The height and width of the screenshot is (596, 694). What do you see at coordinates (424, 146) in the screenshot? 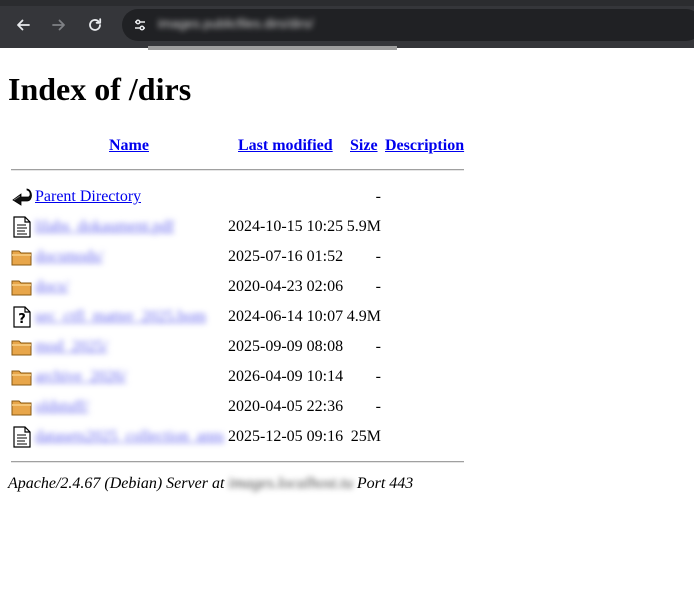
I see `sort-by-description-link: Description` at bounding box center [424, 146].